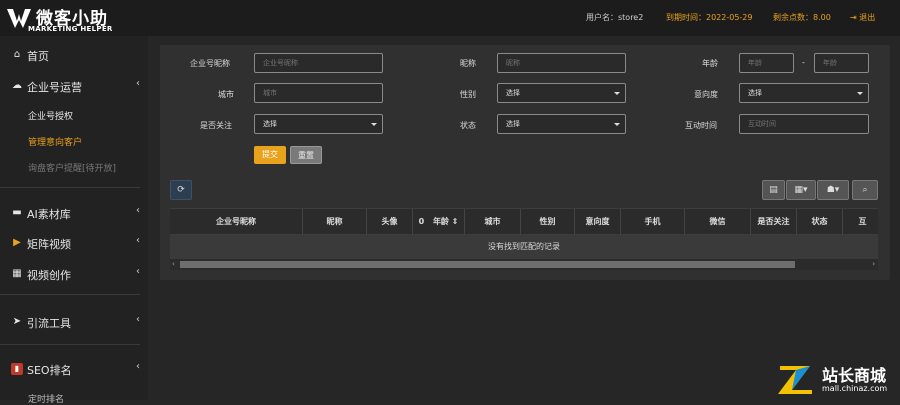  What do you see at coordinates (181, 190) in the screenshot?
I see `refresh-button: ⟳` at bounding box center [181, 190].